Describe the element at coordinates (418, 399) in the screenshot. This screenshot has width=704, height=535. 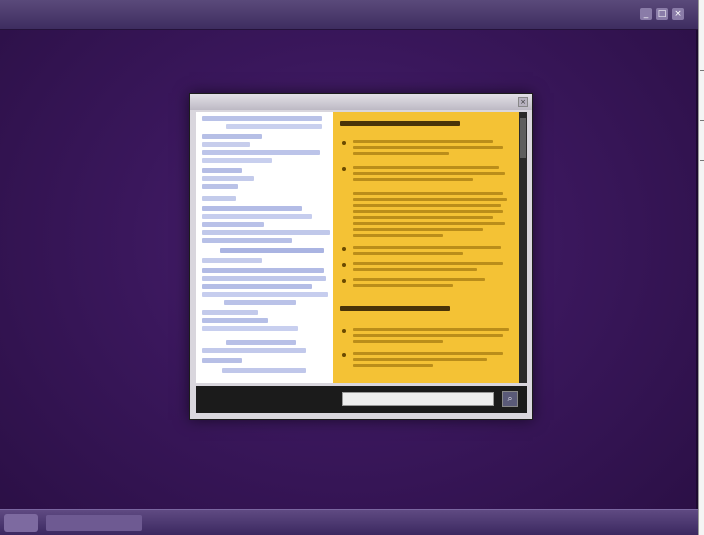
I see `search-input` at that location.